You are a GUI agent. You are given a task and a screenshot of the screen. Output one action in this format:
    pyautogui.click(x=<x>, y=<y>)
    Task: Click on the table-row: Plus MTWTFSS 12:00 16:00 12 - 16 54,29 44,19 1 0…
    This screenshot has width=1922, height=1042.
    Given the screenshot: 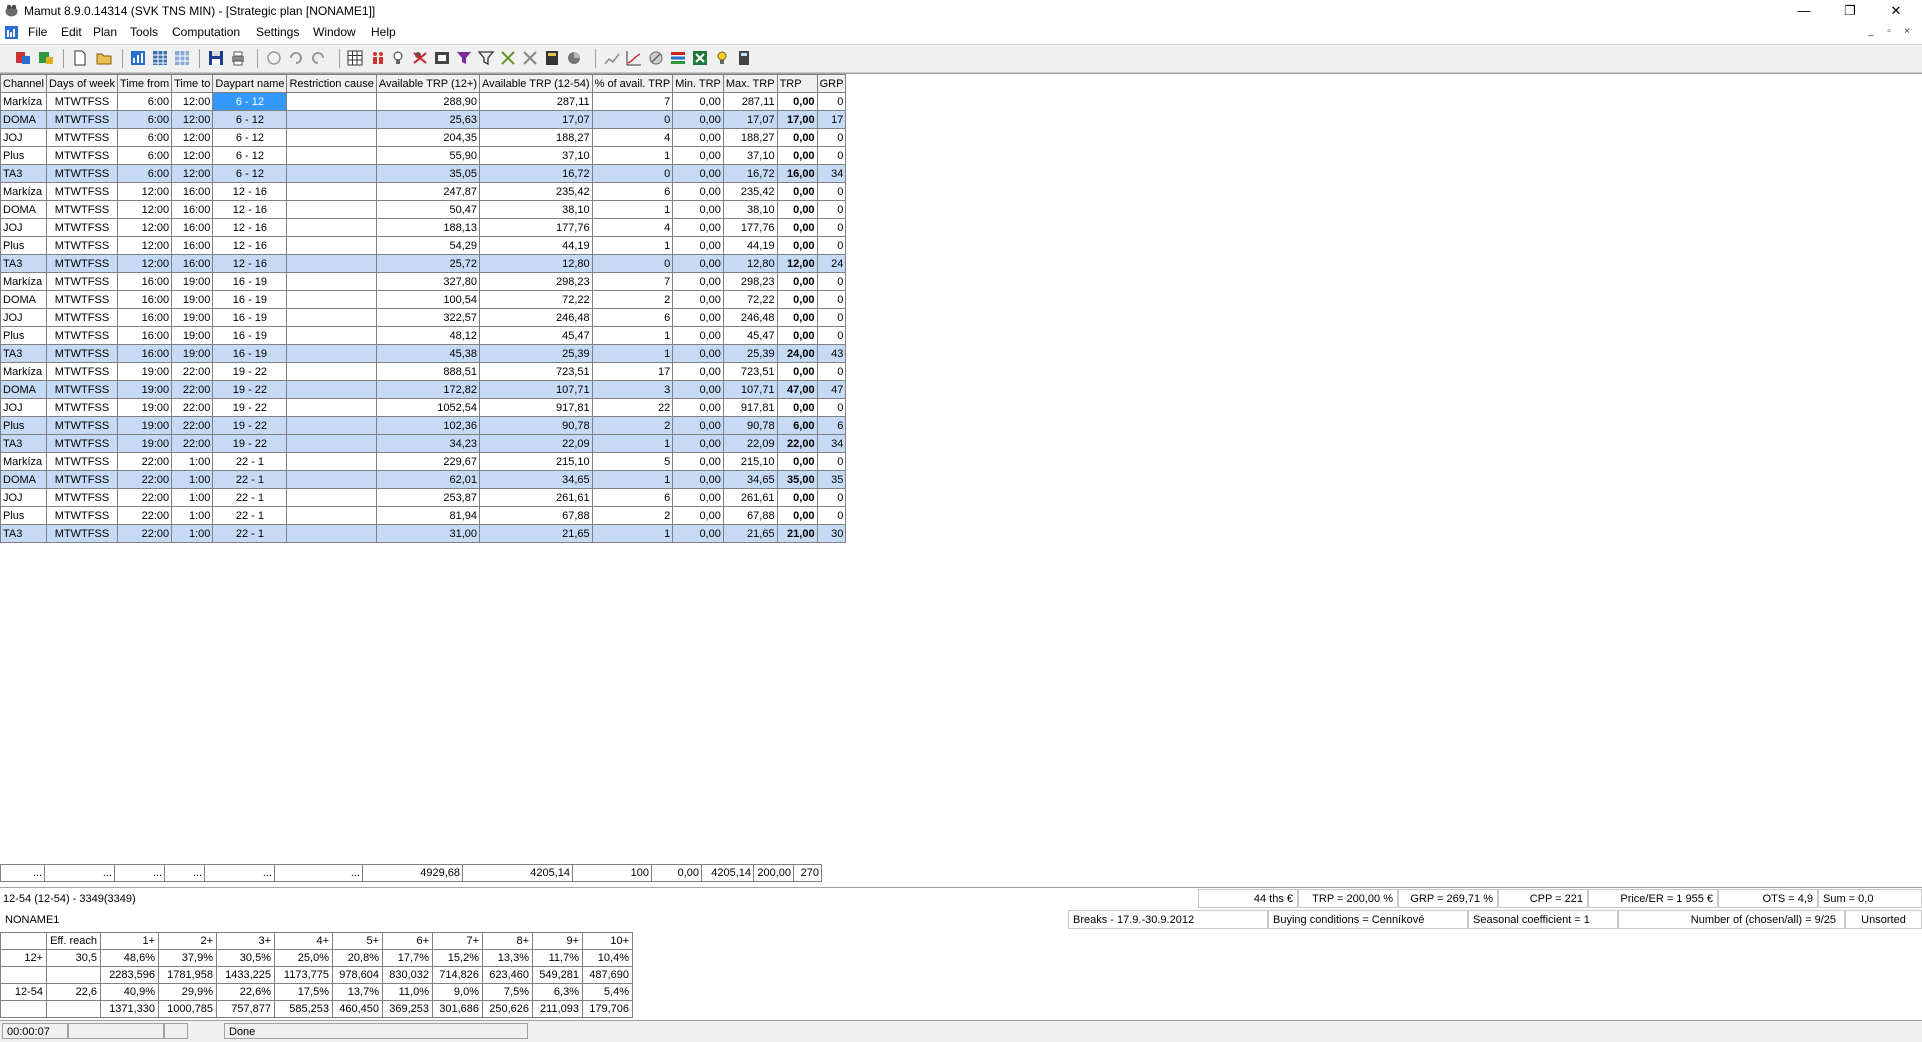 What is the action you would take?
    pyautogui.click(x=423, y=245)
    